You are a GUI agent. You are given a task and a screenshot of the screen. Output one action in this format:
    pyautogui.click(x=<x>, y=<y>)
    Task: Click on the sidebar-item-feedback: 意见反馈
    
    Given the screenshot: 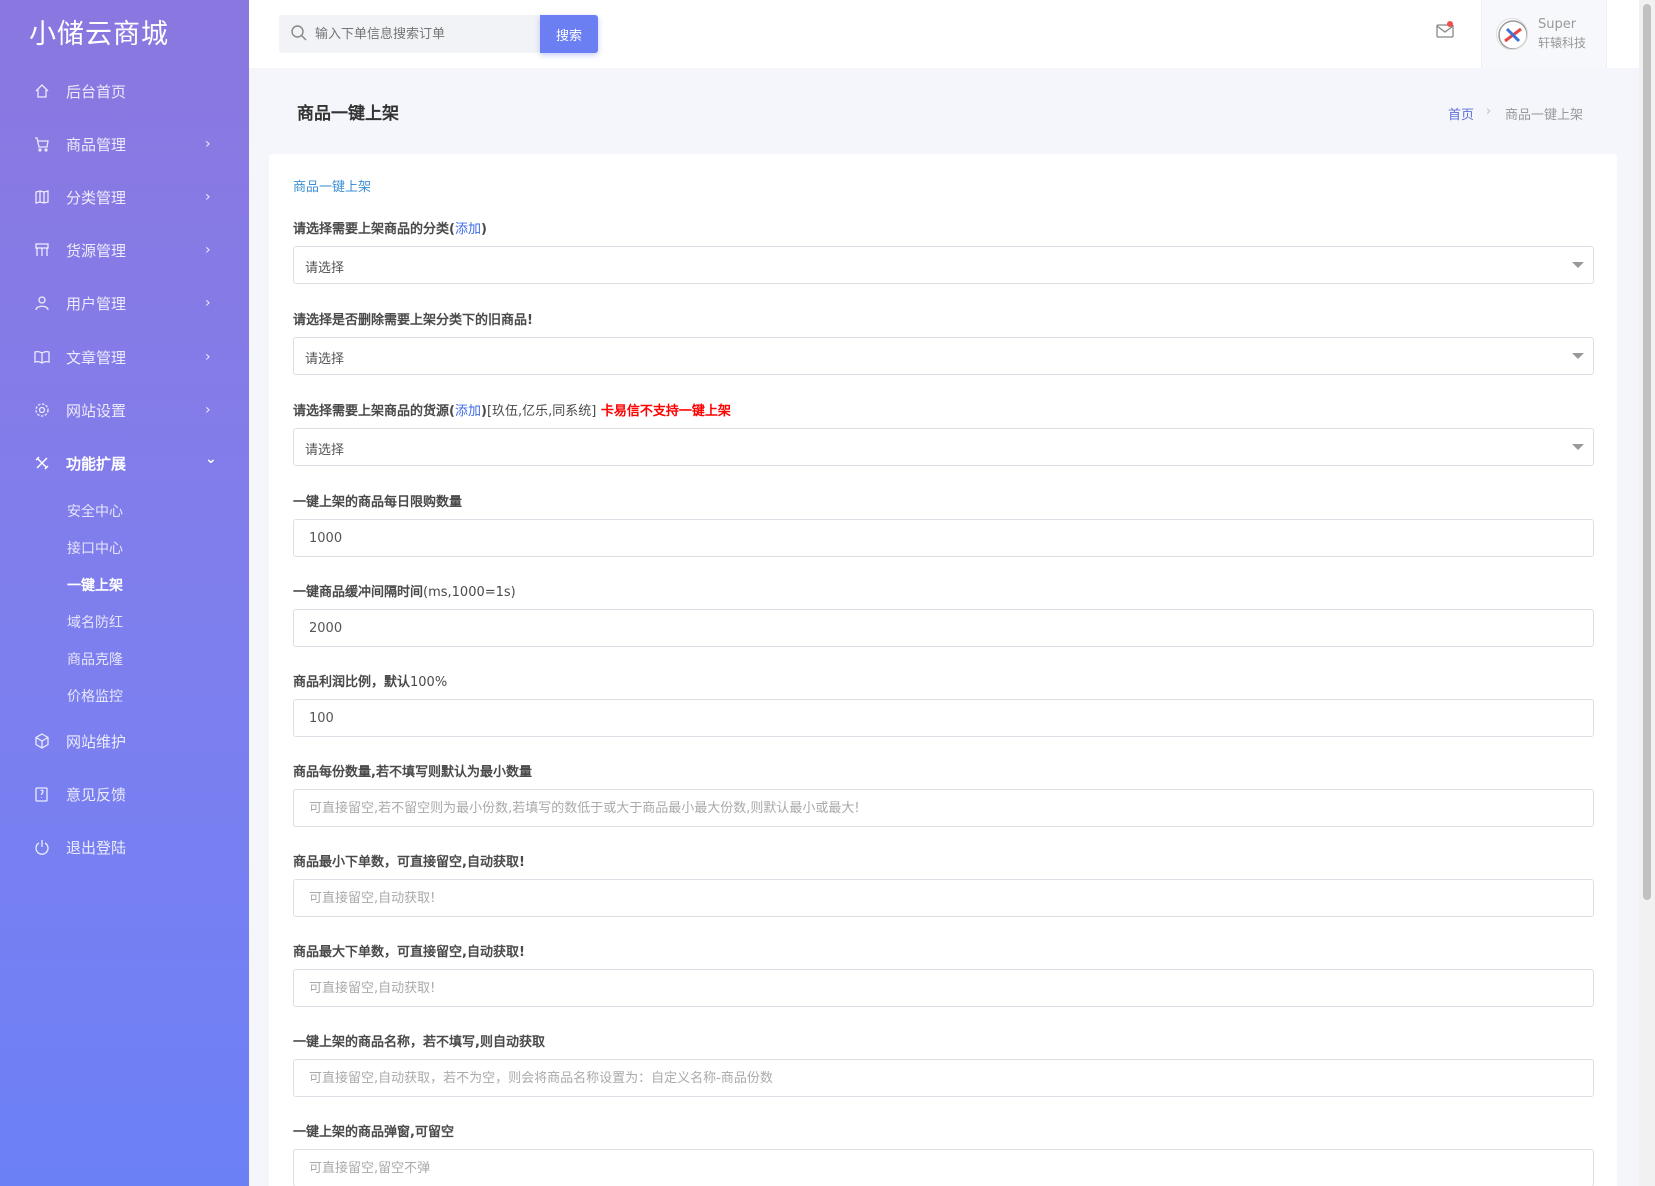 What is the action you would take?
    pyautogui.click(x=124, y=794)
    